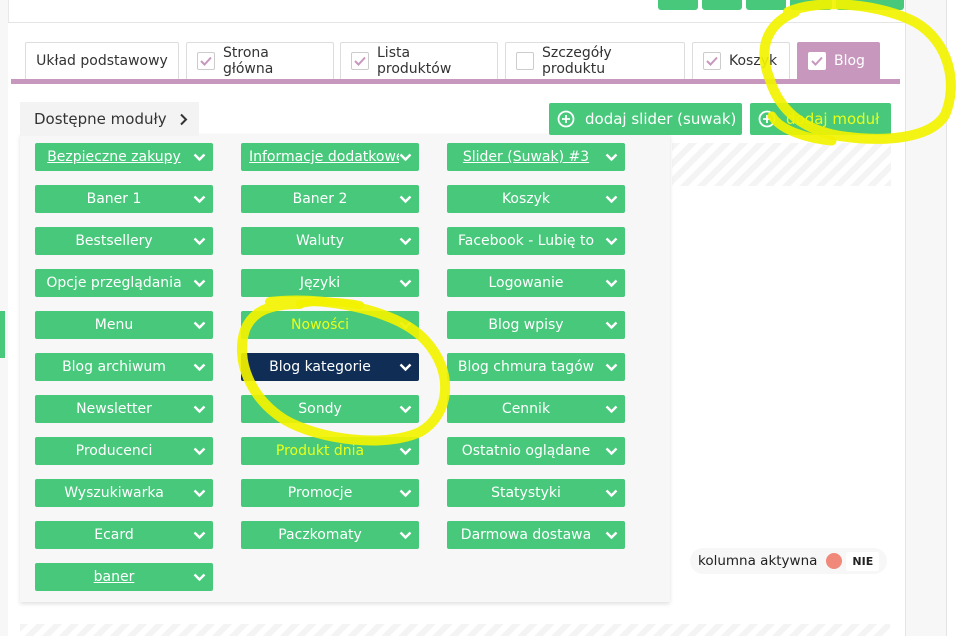  Describe the element at coordinates (324, 157) in the screenshot. I see `module-label: Informacje dodatkowe` at that location.